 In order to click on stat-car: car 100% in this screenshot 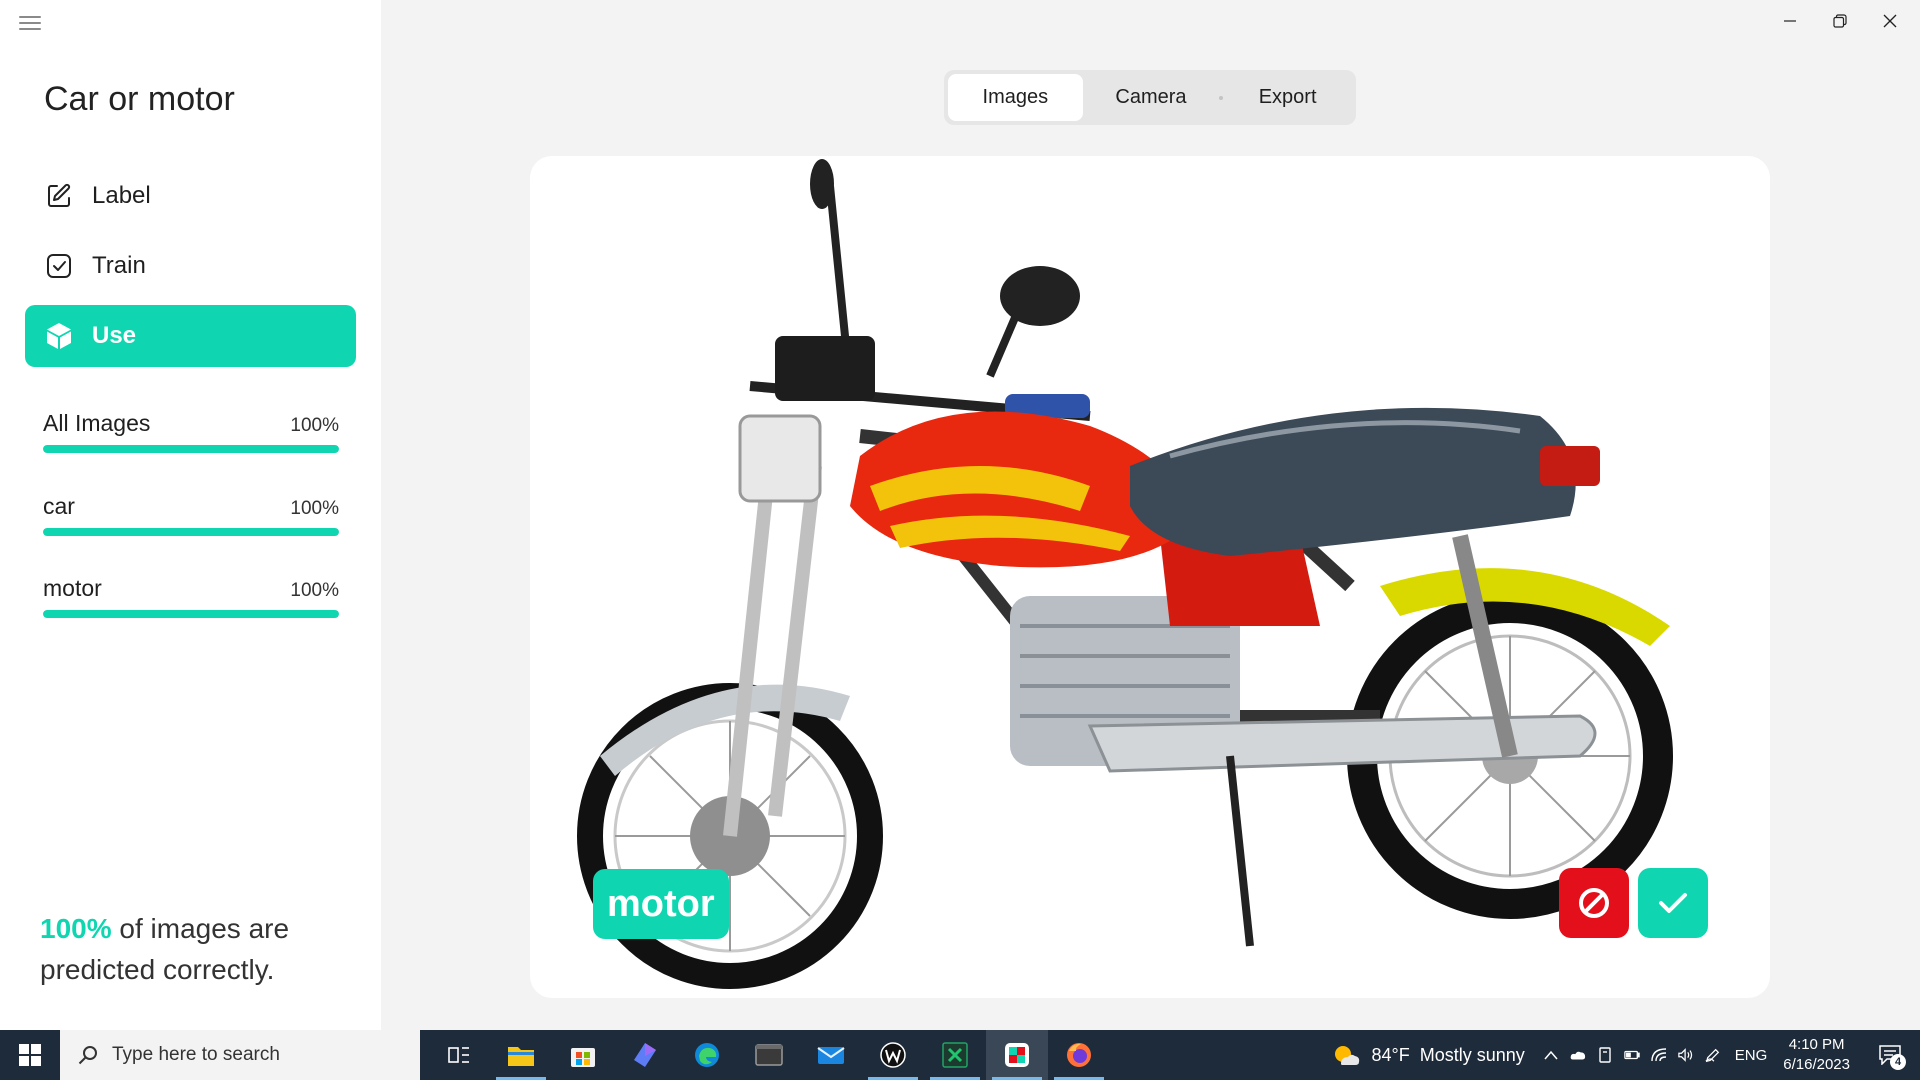, I will do `click(191, 514)`.